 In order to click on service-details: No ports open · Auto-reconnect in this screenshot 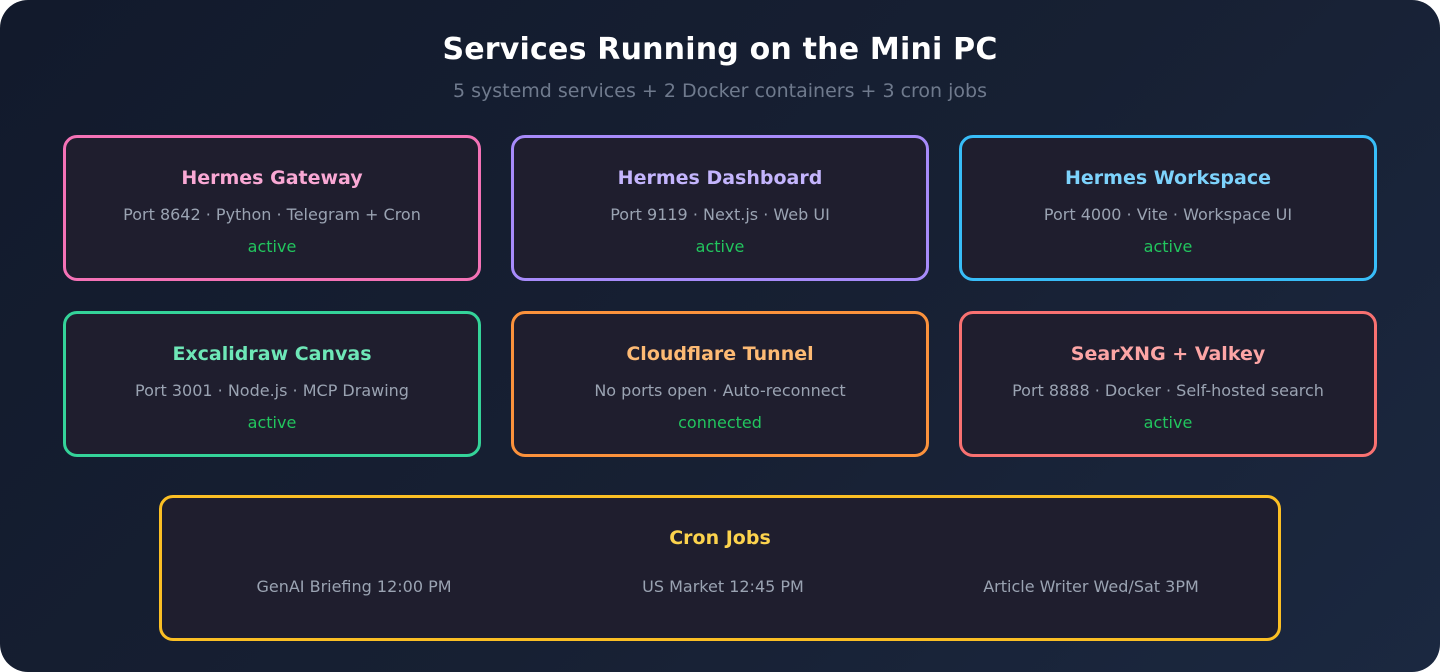, I will do `click(720, 390)`.